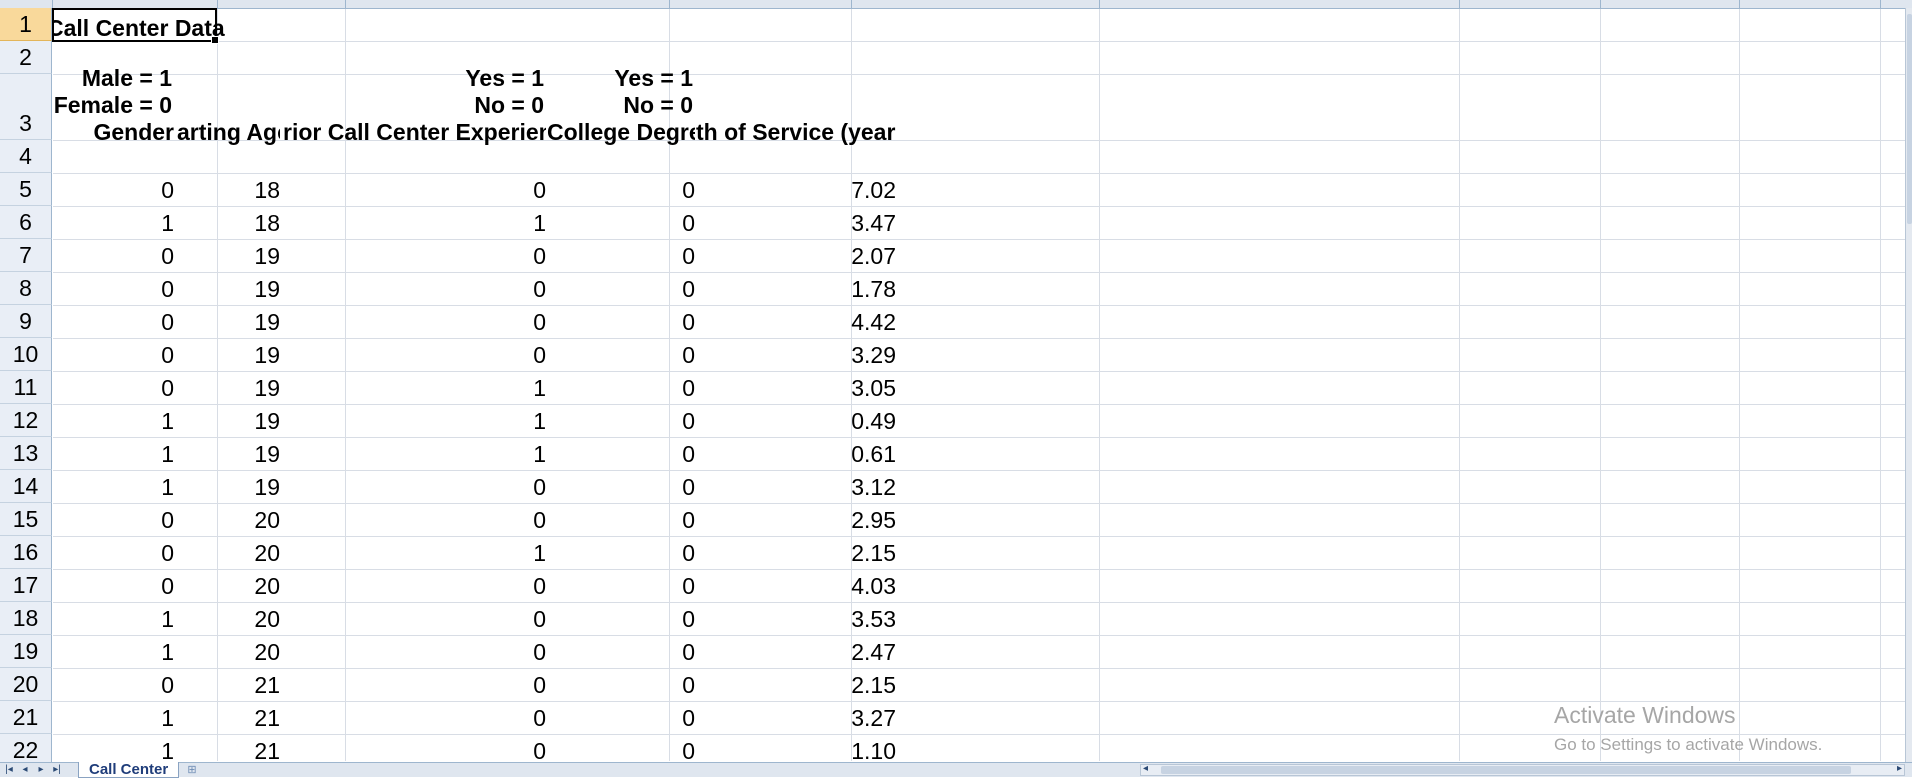 Image resolution: width=1912 pixels, height=778 pixels. What do you see at coordinates (796, 132) in the screenshot?
I see `header-length-of-service: th of Service (years)` at bounding box center [796, 132].